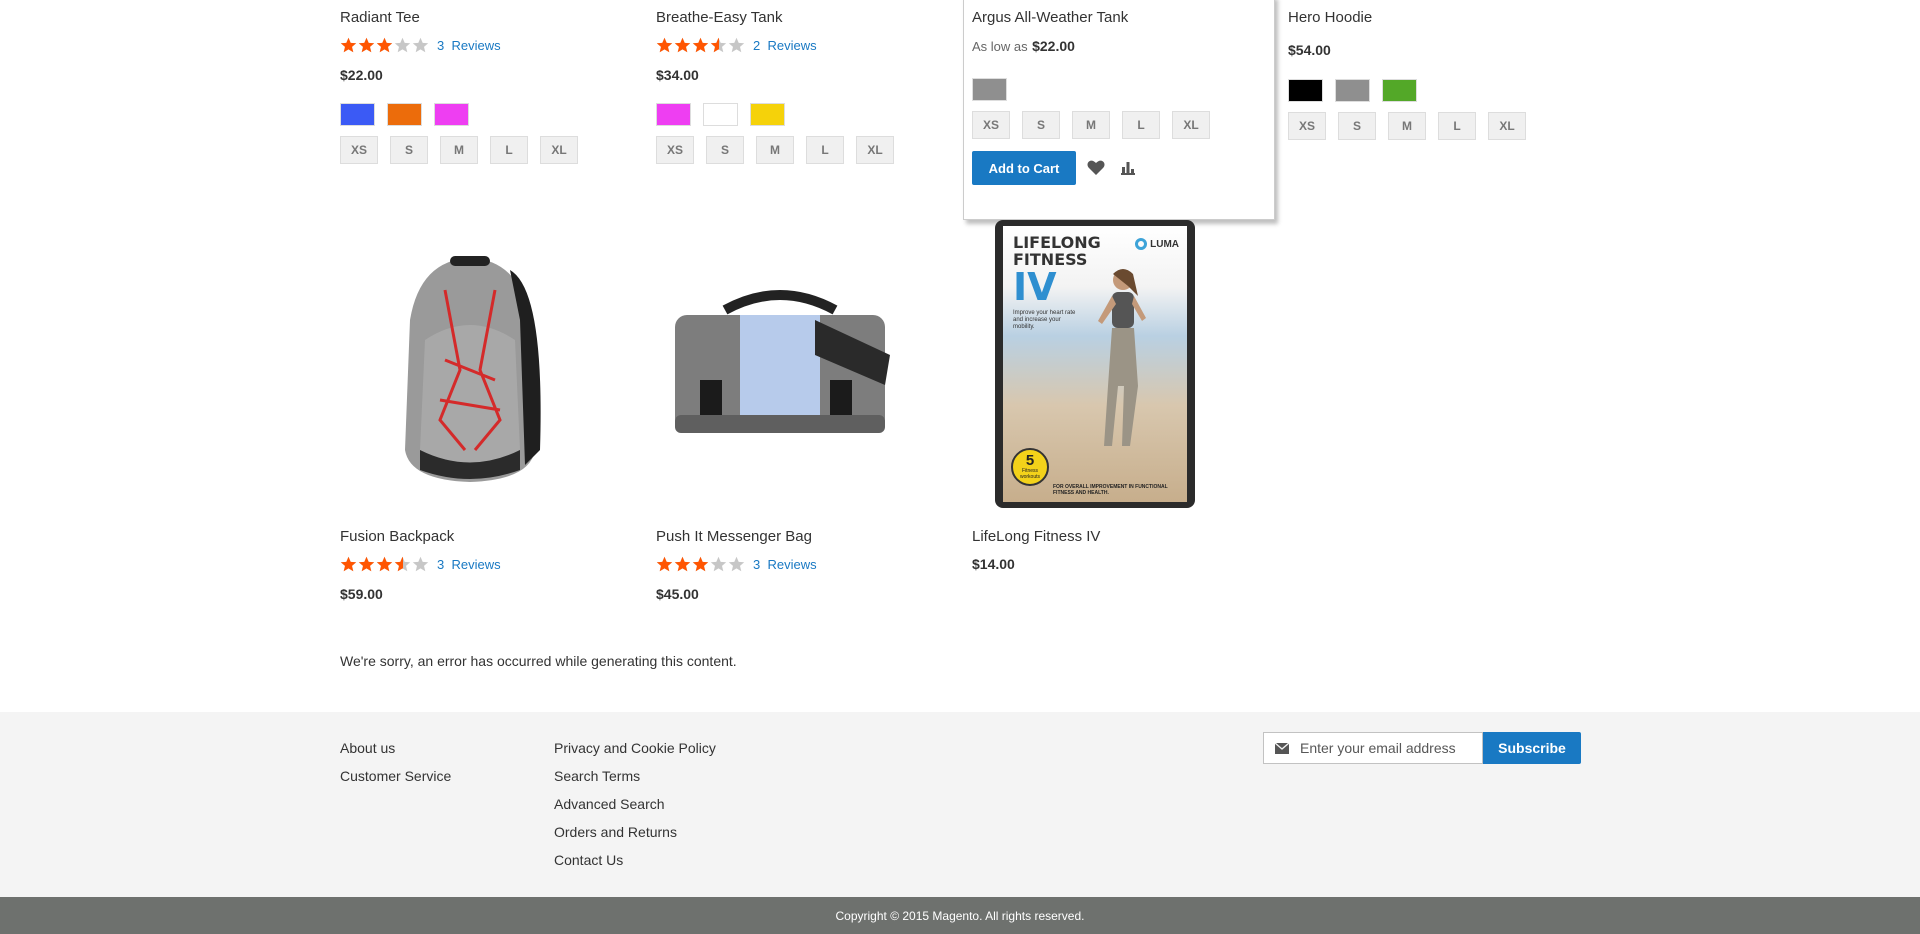 This screenshot has width=1920, height=934. What do you see at coordinates (677, 594) in the screenshot?
I see `product-price: $45.00` at bounding box center [677, 594].